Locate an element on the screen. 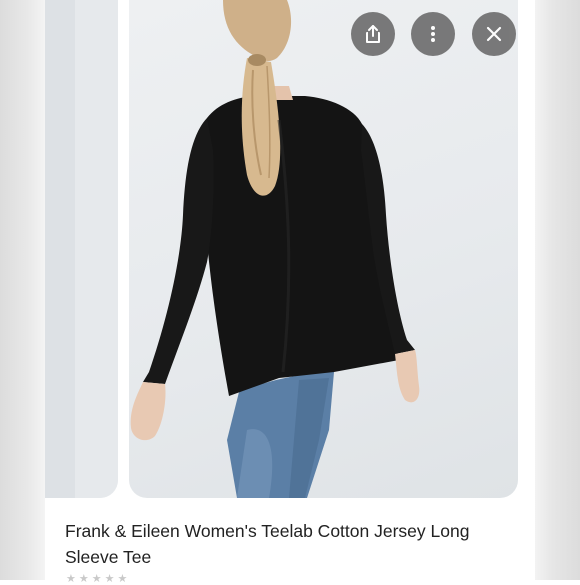 The width and height of the screenshot is (580, 585). more-options-button is located at coordinates (433, 34).